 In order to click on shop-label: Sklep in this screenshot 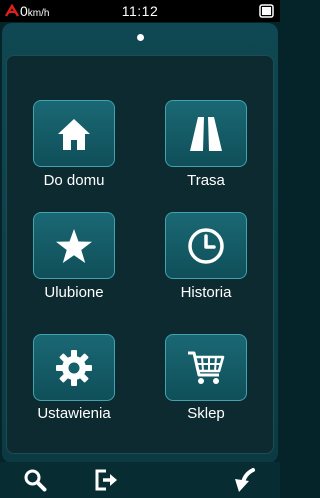, I will do `click(206, 413)`.